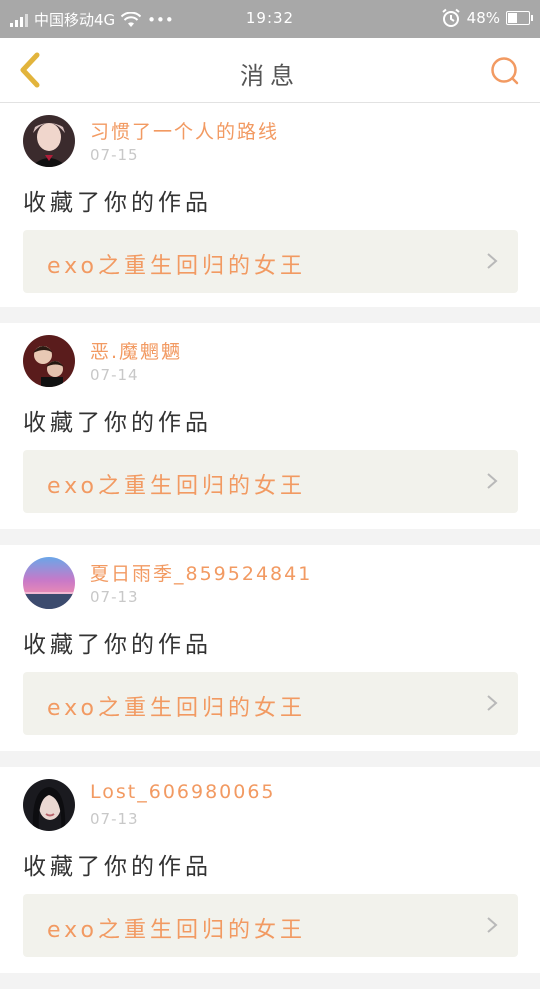 This screenshot has height=989, width=540. I want to click on username: 习惯了一个人的路线, so click(184, 130).